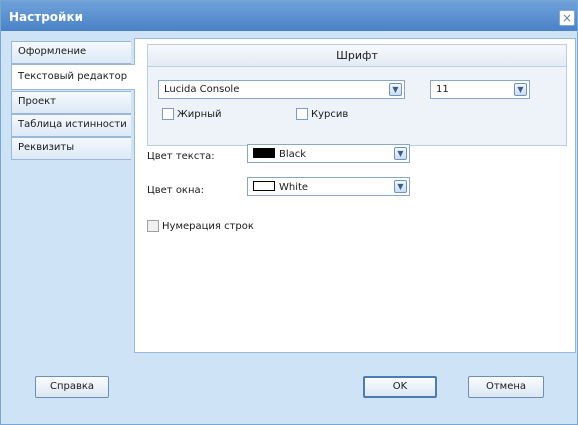  I want to click on tab-truth-table: Таблица истинности, so click(71, 125).